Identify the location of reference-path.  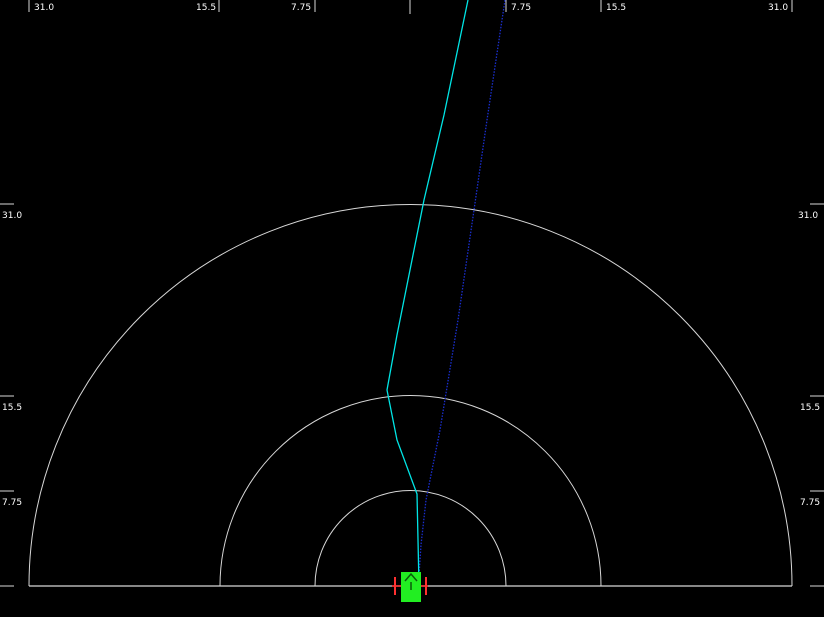
(462, 293).